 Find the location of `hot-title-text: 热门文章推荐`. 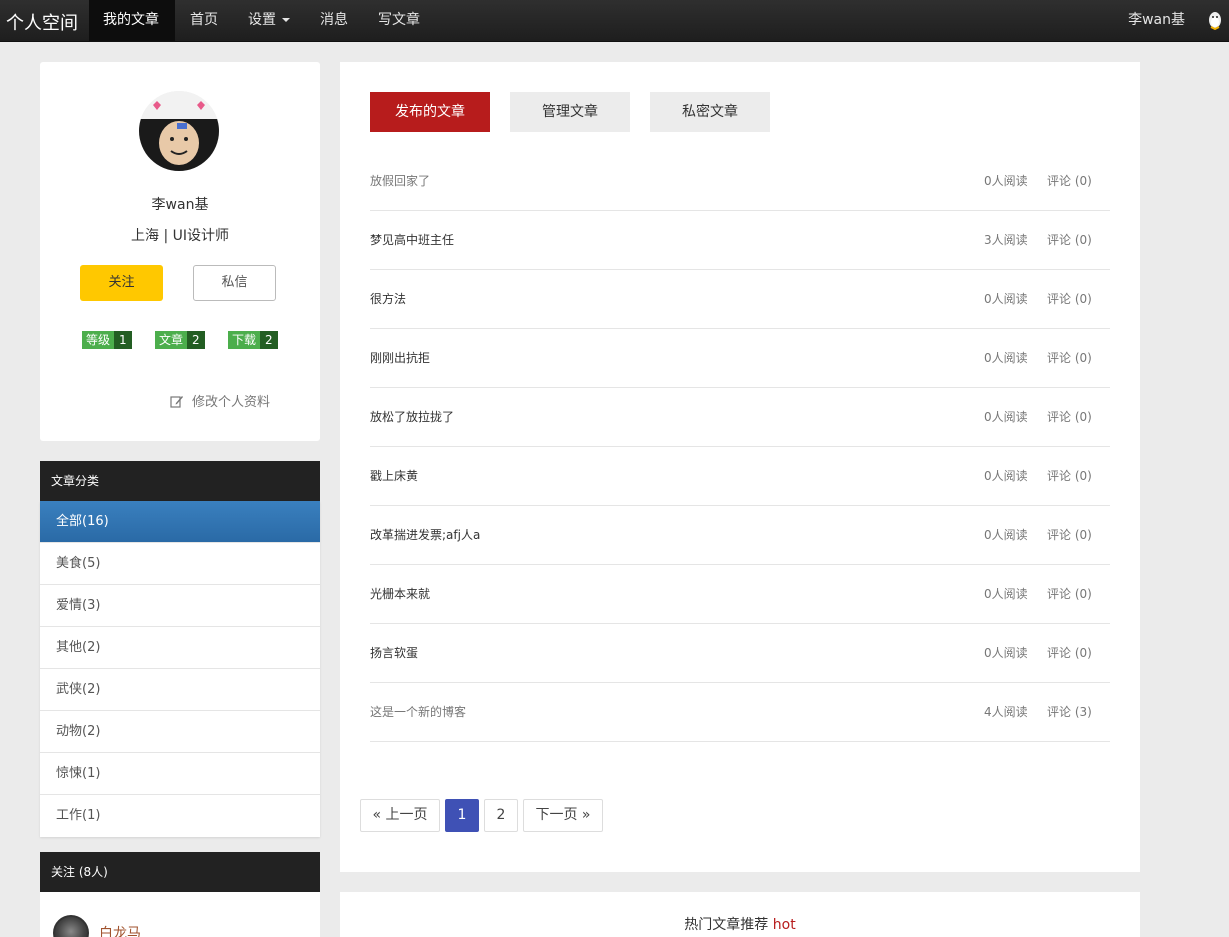

hot-title-text: 热门文章推荐 is located at coordinates (726, 925).